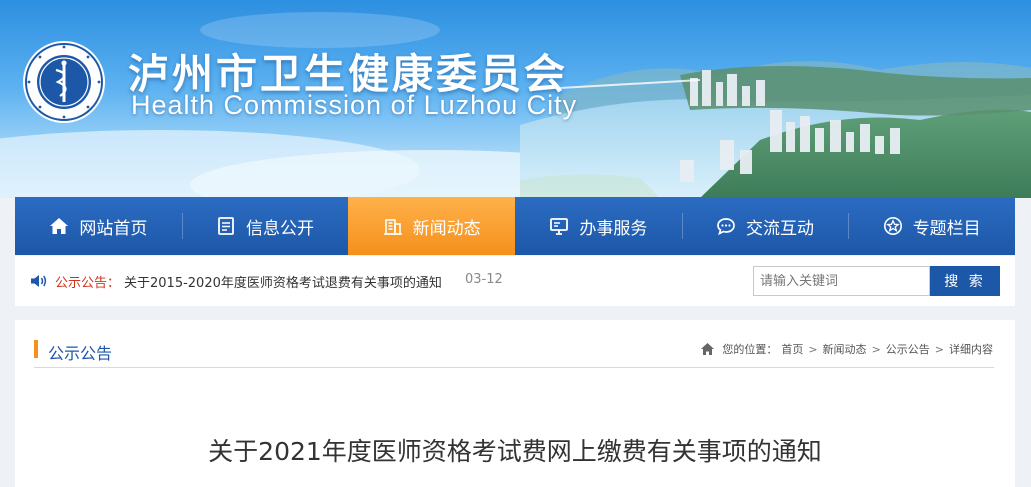 The image size is (1031, 487). Describe the element at coordinates (64, 82) in the screenshot. I see `health-emblem-icon` at that location.